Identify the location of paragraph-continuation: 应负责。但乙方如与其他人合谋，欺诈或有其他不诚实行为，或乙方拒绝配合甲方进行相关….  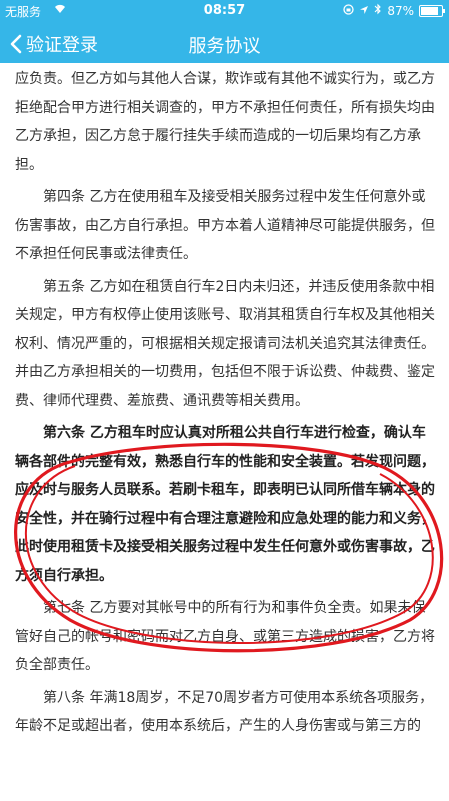
(225, 122).